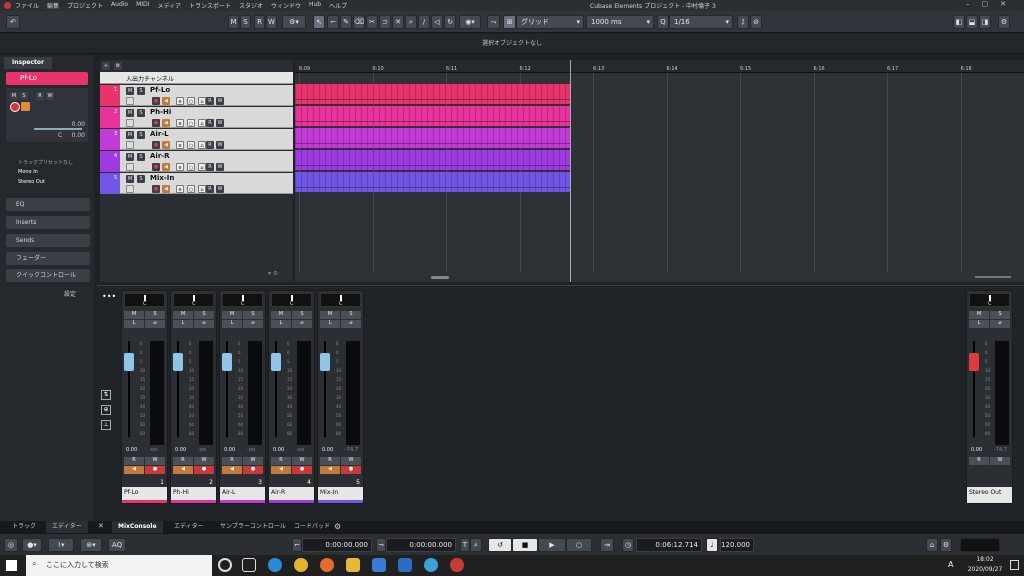  I want to click on menu-item: ウィンドウ, so click(286, 5).